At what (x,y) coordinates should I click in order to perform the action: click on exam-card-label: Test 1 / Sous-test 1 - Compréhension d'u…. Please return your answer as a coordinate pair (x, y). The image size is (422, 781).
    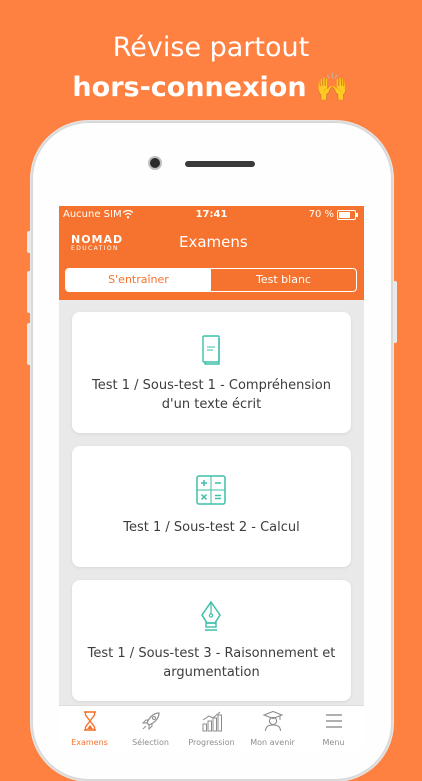
    Looking at the image, I should click on (211, 395).